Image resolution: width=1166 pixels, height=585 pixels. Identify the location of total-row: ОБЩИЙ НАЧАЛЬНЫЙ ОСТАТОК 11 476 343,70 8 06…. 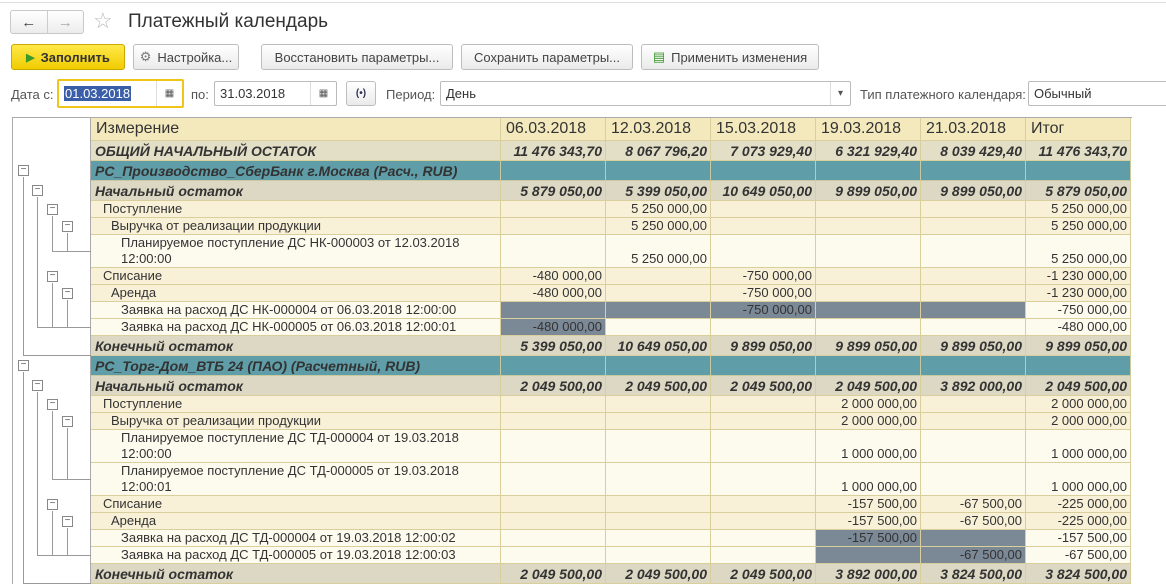
(611, 151).